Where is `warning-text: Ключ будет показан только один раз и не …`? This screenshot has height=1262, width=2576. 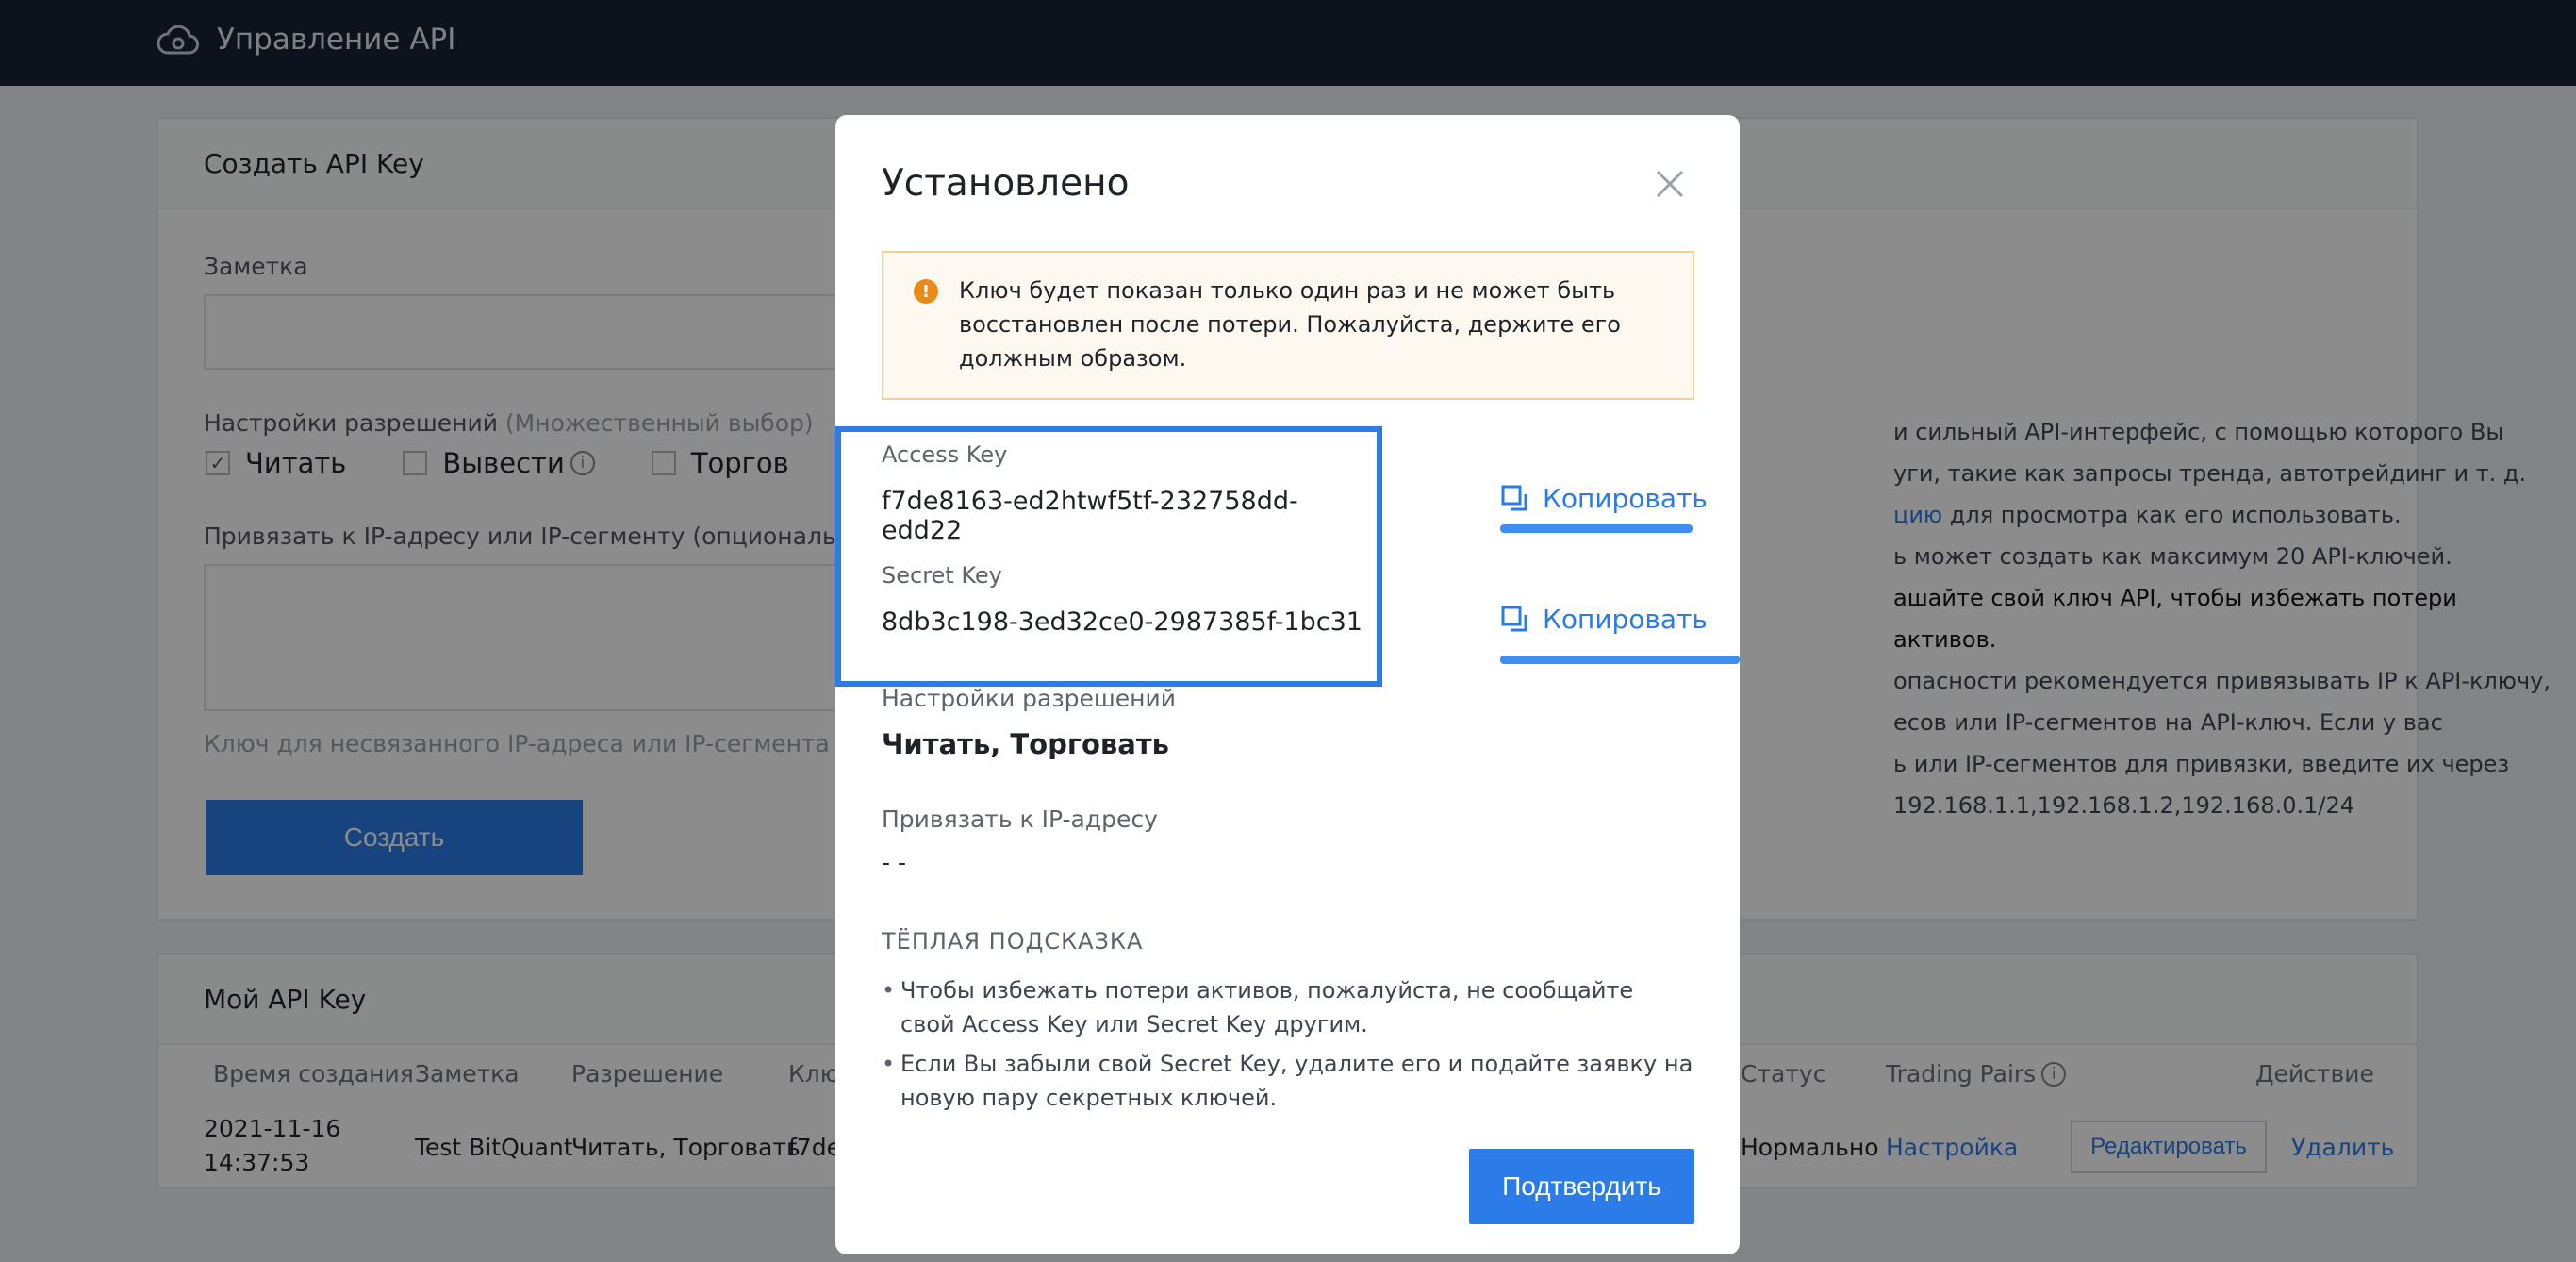
warning-text: Ключ будет показан только один раз и не … is located at coordinates (1290, 325).